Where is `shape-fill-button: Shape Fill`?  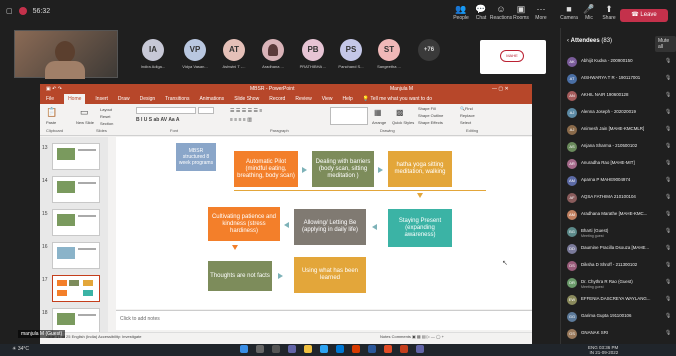
shape-fill-button: Shape Fill is located at coordinates (427, 108).